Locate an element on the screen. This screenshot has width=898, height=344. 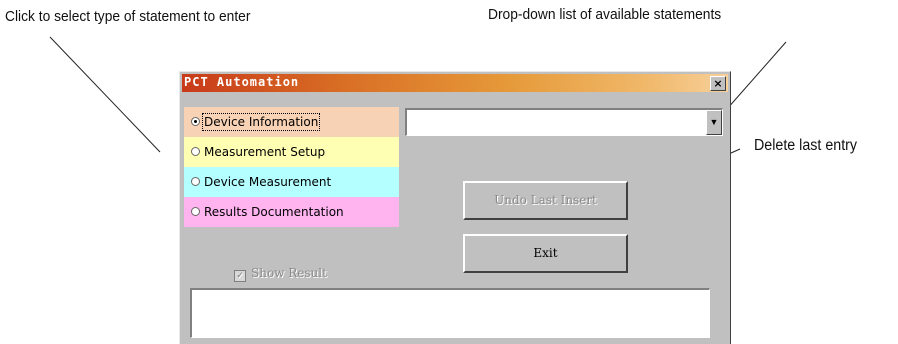
dropdown-button: ▼ is located at coordinates (714, 122).